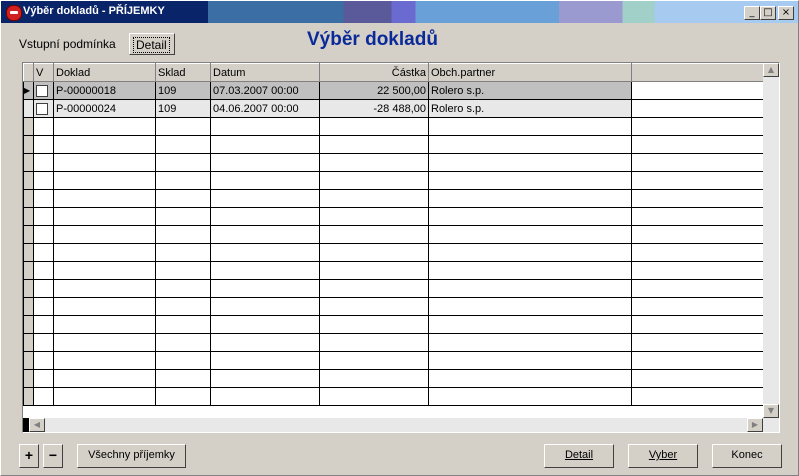 This screenshot has height=476, width=799. Describe the element at coordinates (265, 72) in the screenshot. I see `column-header-datum: Datum` at that location.